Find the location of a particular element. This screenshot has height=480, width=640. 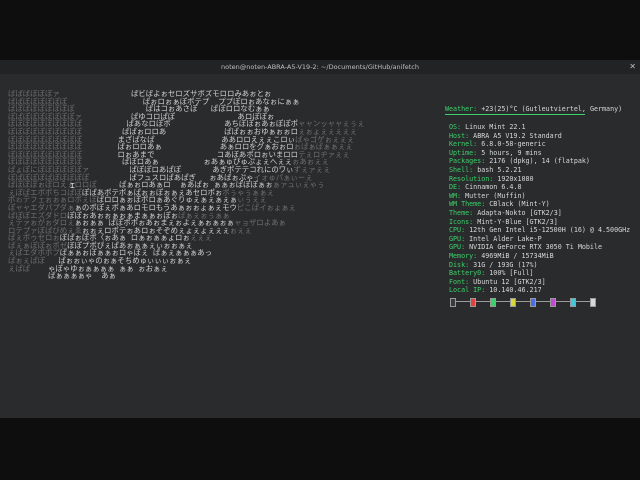

info-key: Memory: is located at coordinates (463, 255).